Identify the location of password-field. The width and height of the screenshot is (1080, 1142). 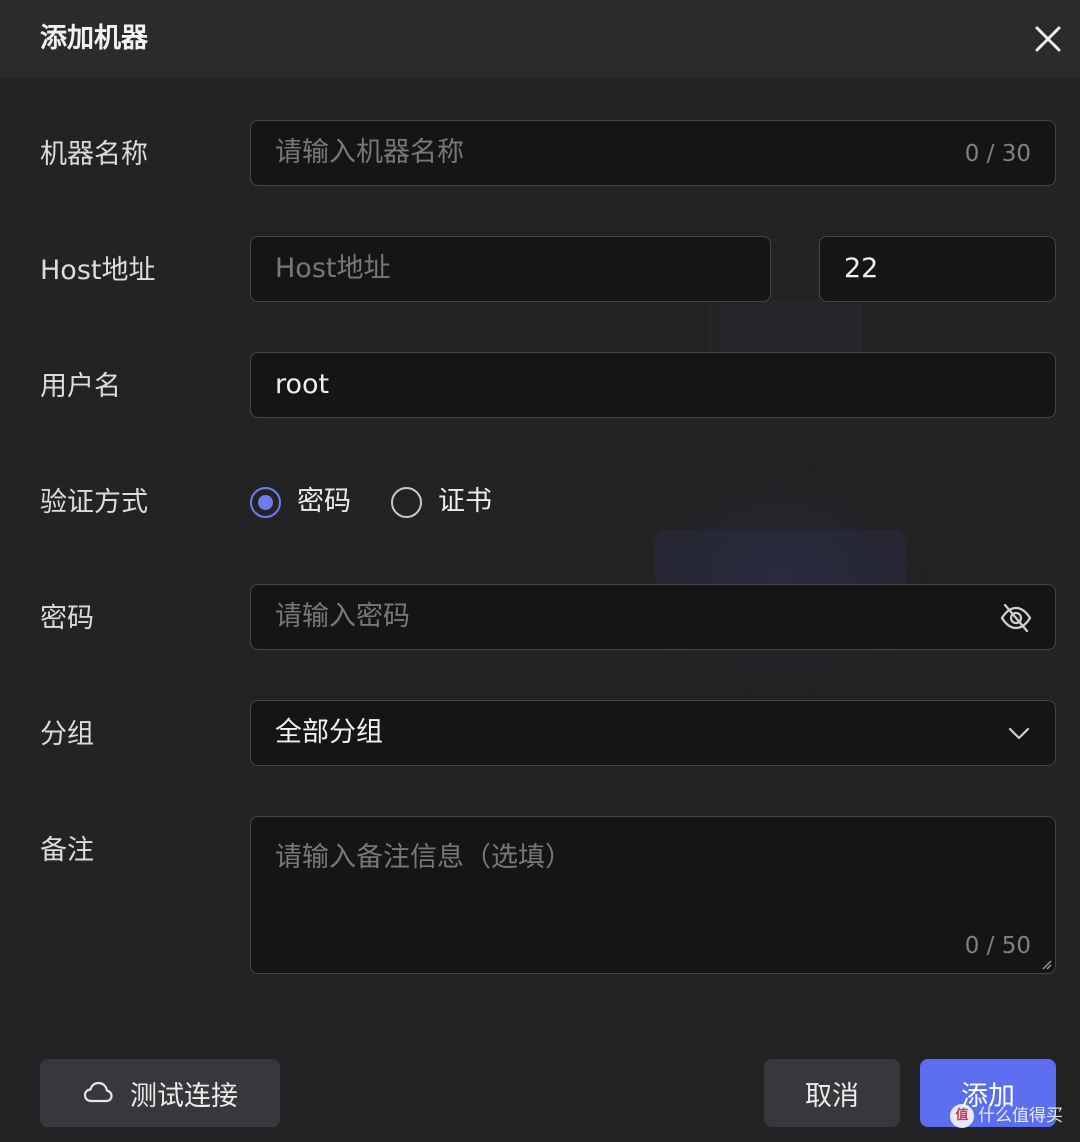
(653, 617).